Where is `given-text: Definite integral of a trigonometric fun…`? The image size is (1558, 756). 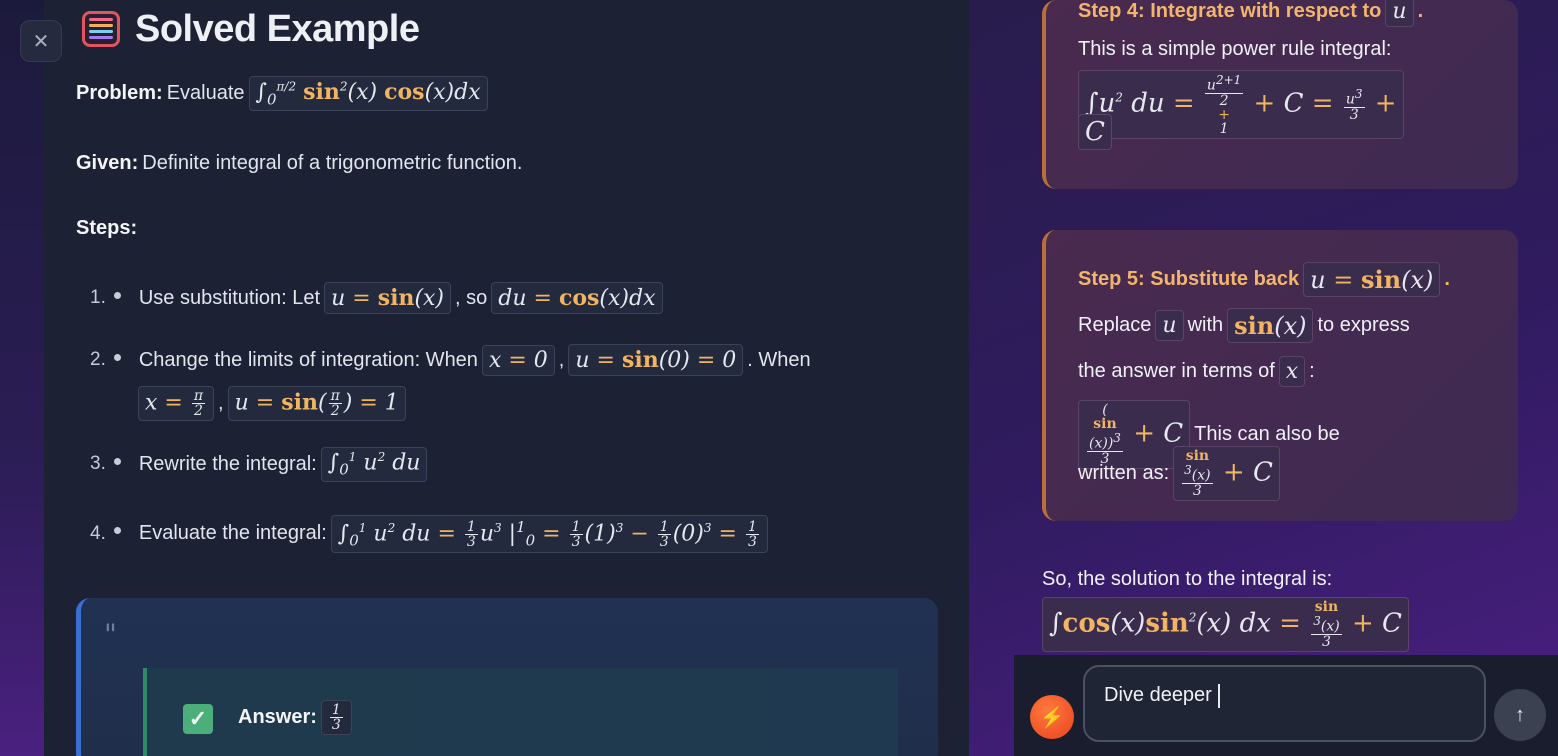
given-text: Definite integral of a trigonometric fun… is located at coordinates (332, 163).